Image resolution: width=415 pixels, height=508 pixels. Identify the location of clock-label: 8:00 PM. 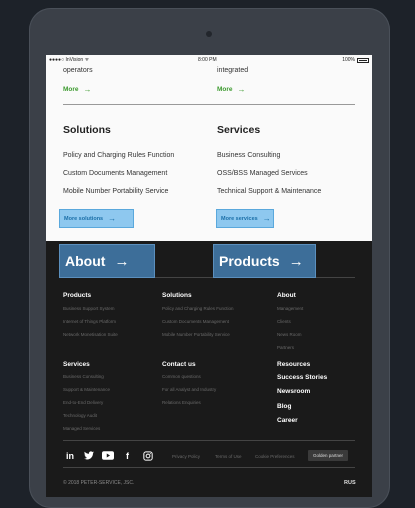
(207, 60).